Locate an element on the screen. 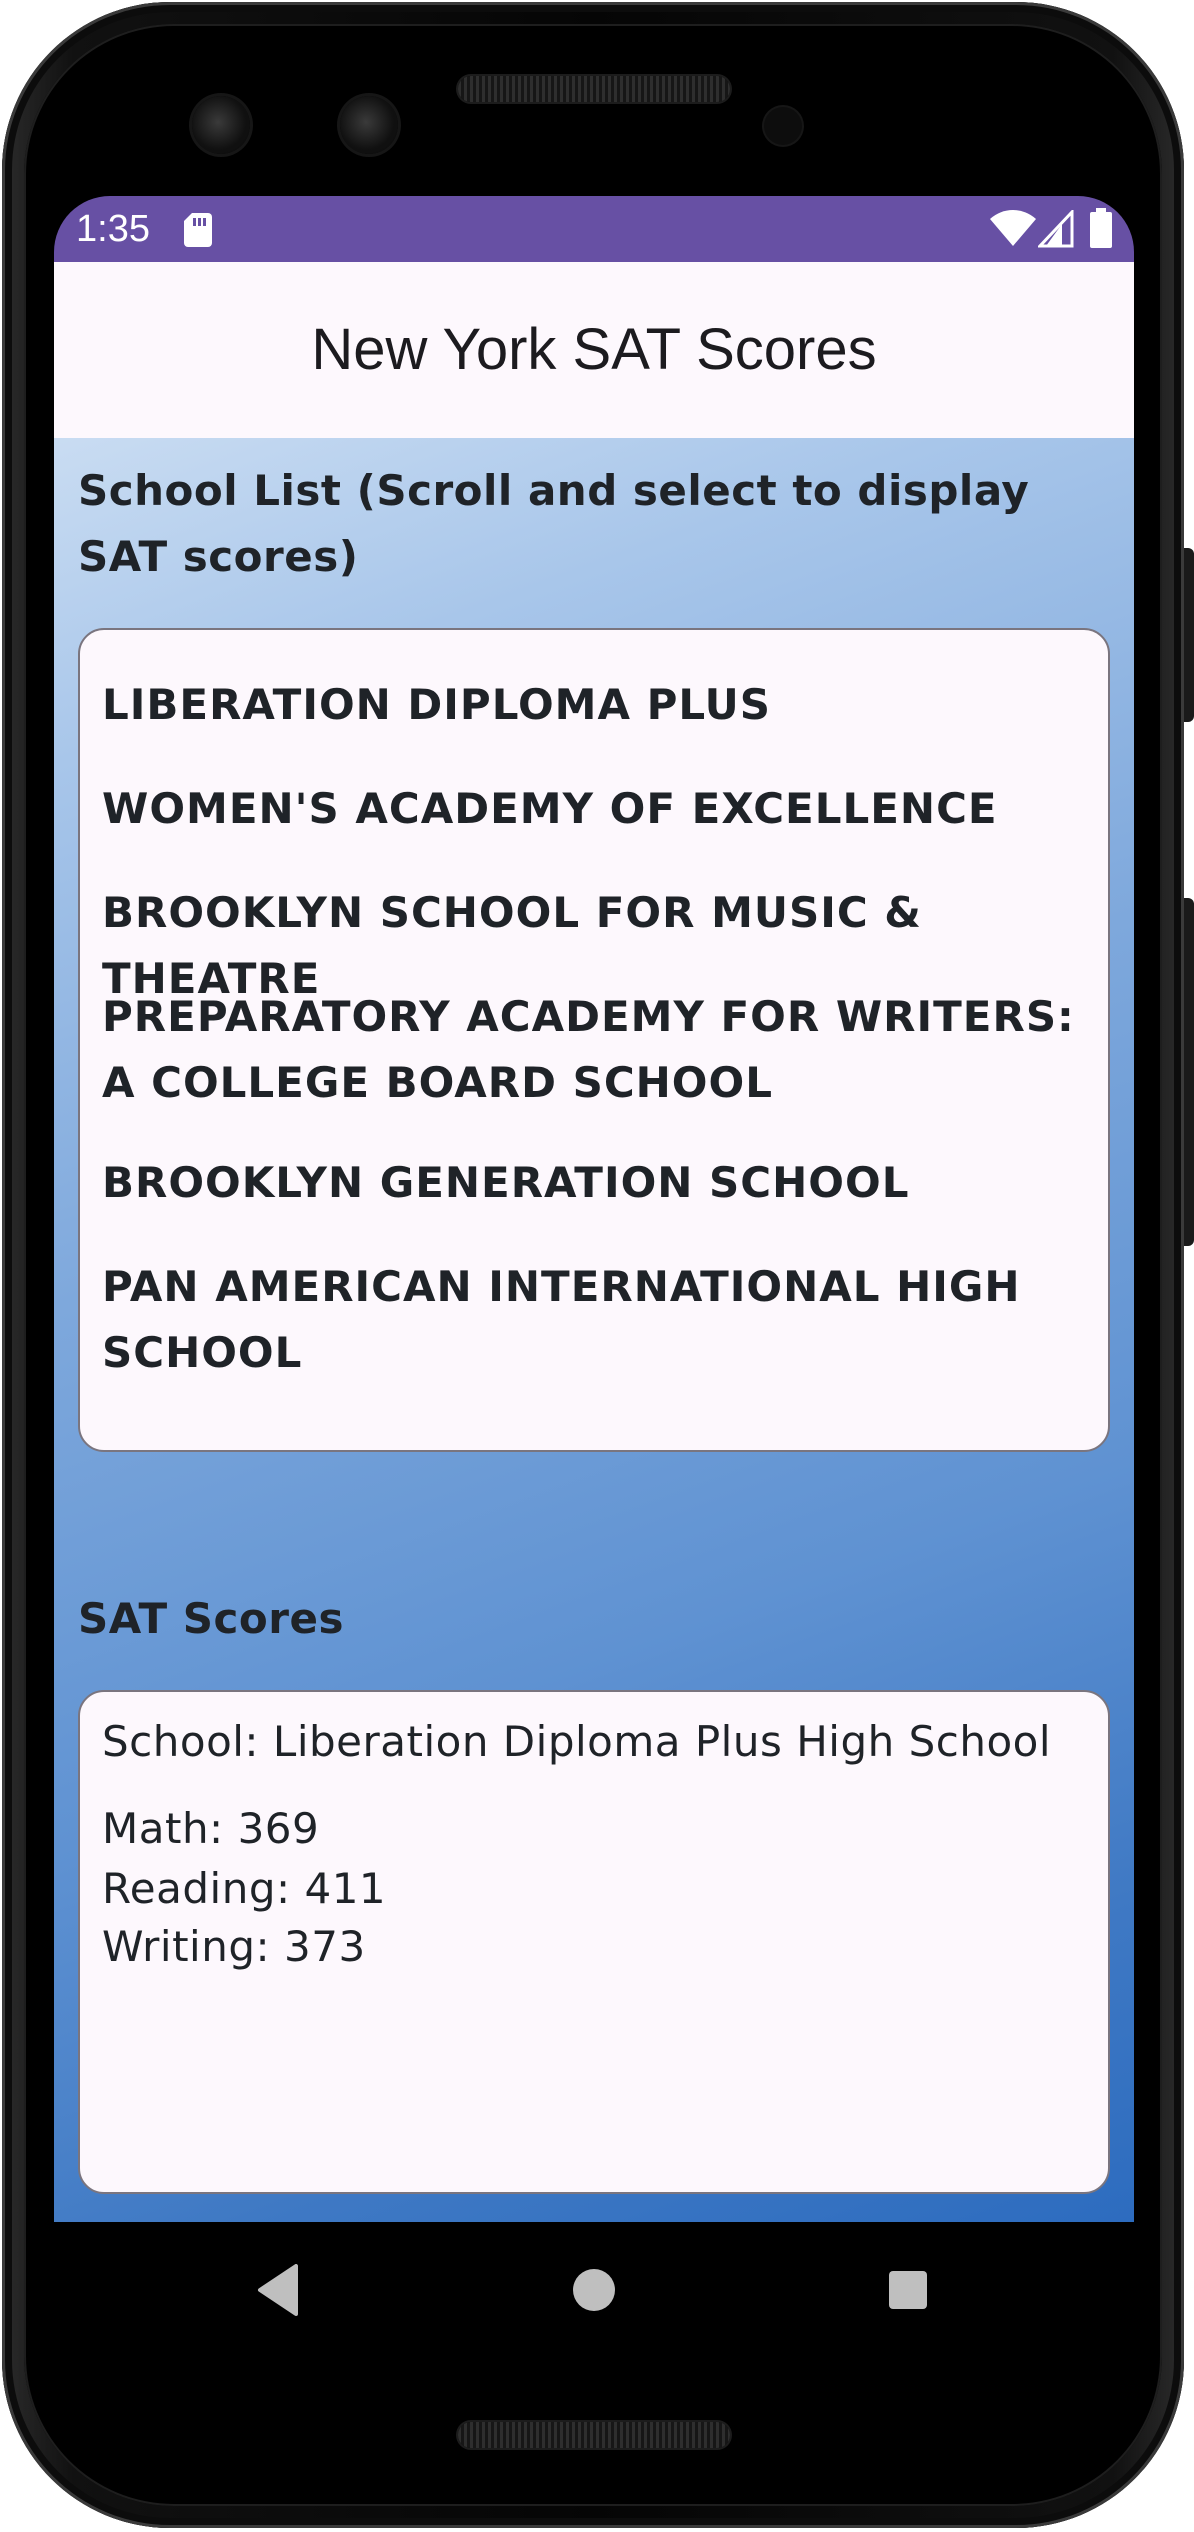 The width and height of the screenshot is (1194, 2532). status-bar: 1:35 is located at coordinates (594, 229).